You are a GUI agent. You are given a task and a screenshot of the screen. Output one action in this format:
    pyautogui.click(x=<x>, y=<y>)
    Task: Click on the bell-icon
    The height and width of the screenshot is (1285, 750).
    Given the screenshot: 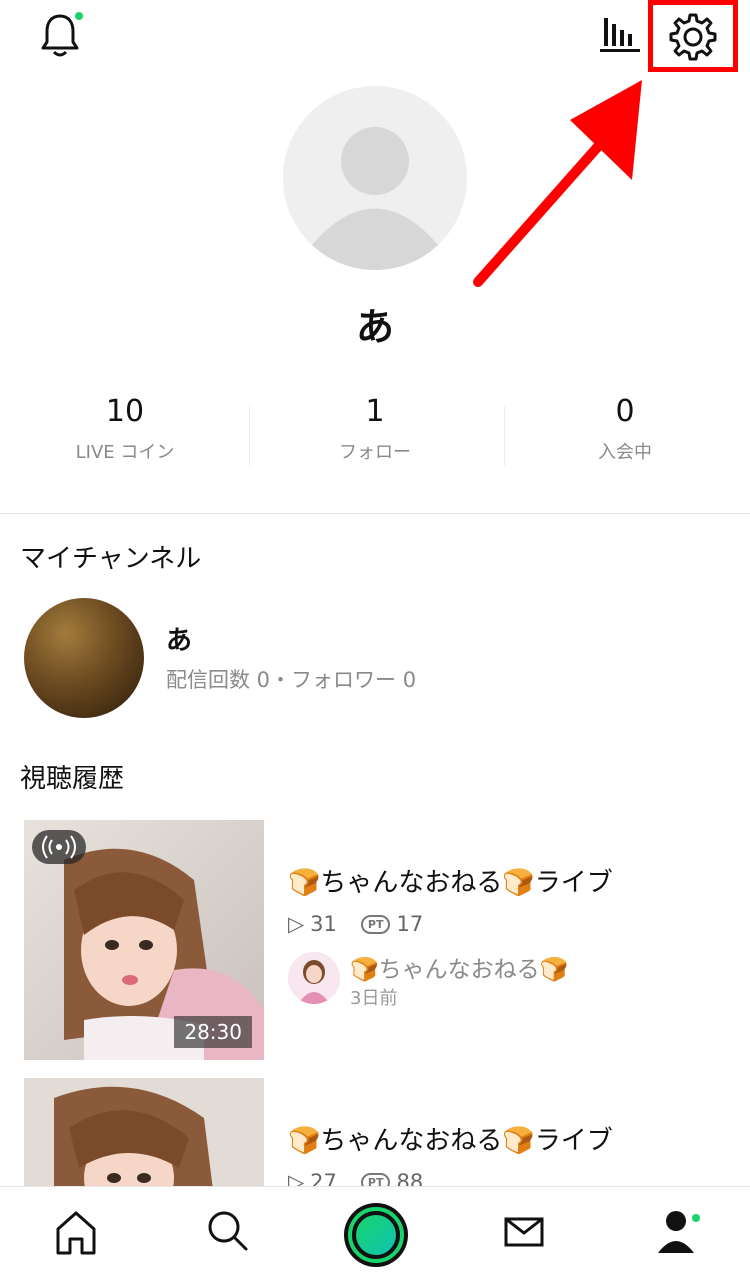 What is the action you would take?
    pyautogui.click(x=60, y=36)
    